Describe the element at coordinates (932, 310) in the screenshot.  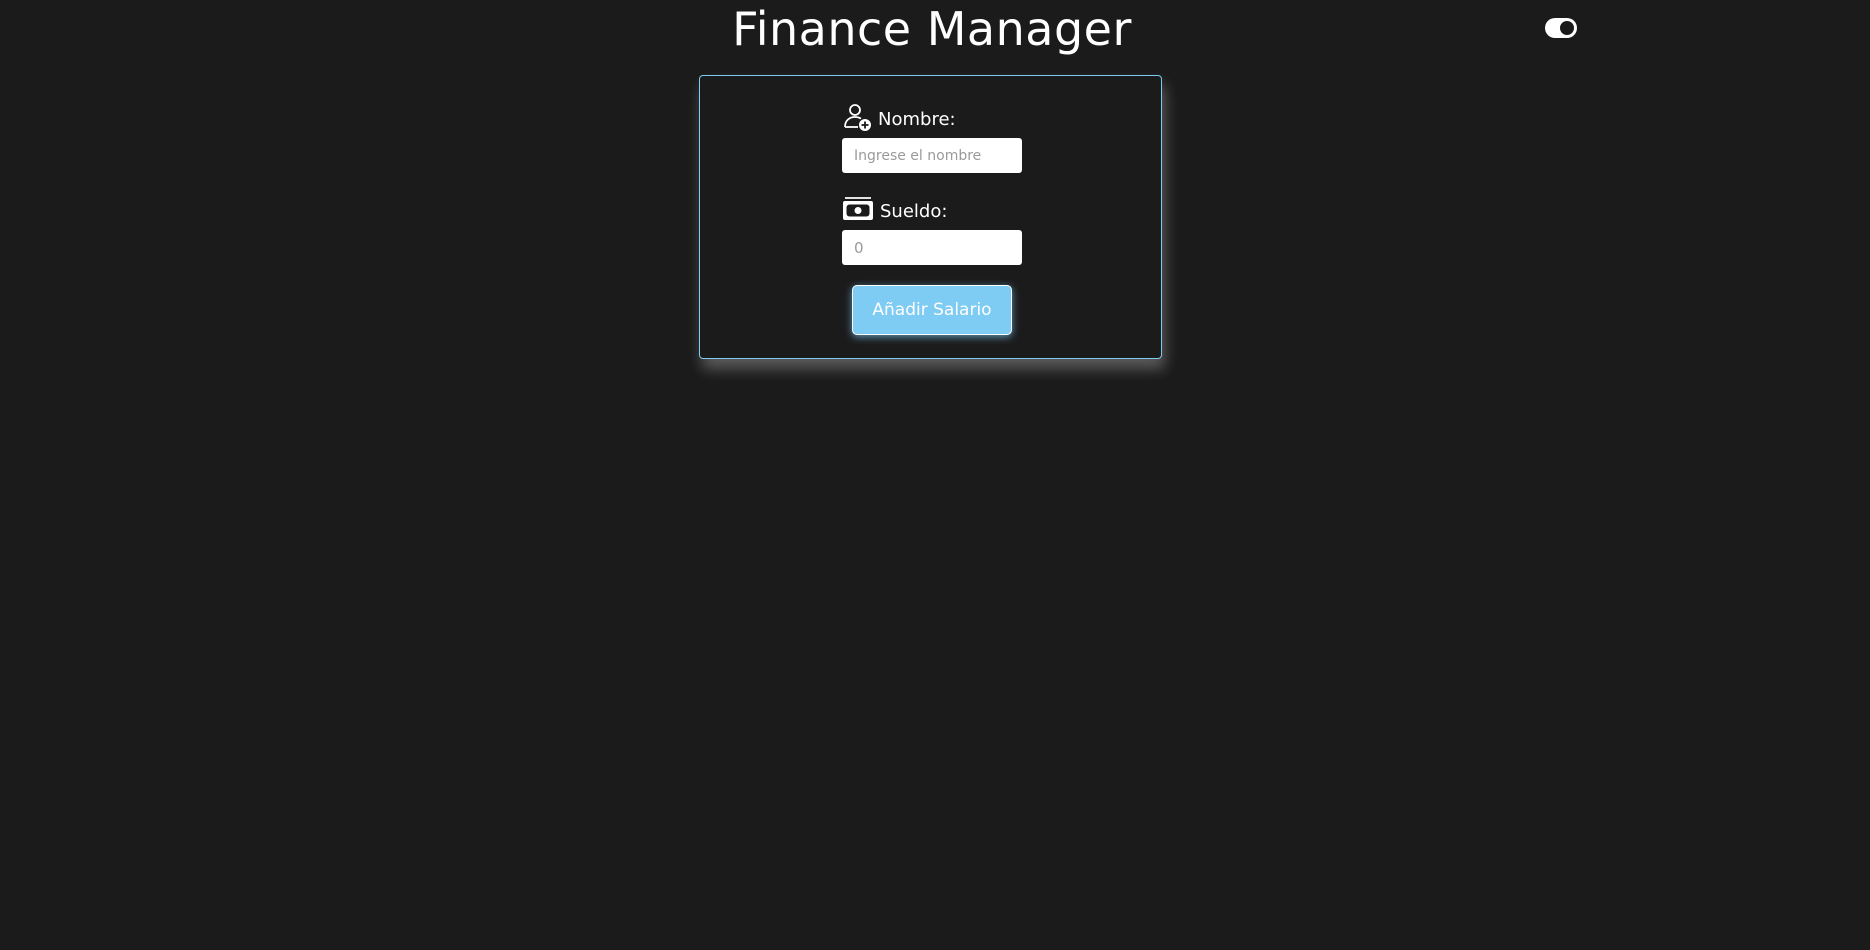
I see `add-salary-button: Añadir Salario` at that location.